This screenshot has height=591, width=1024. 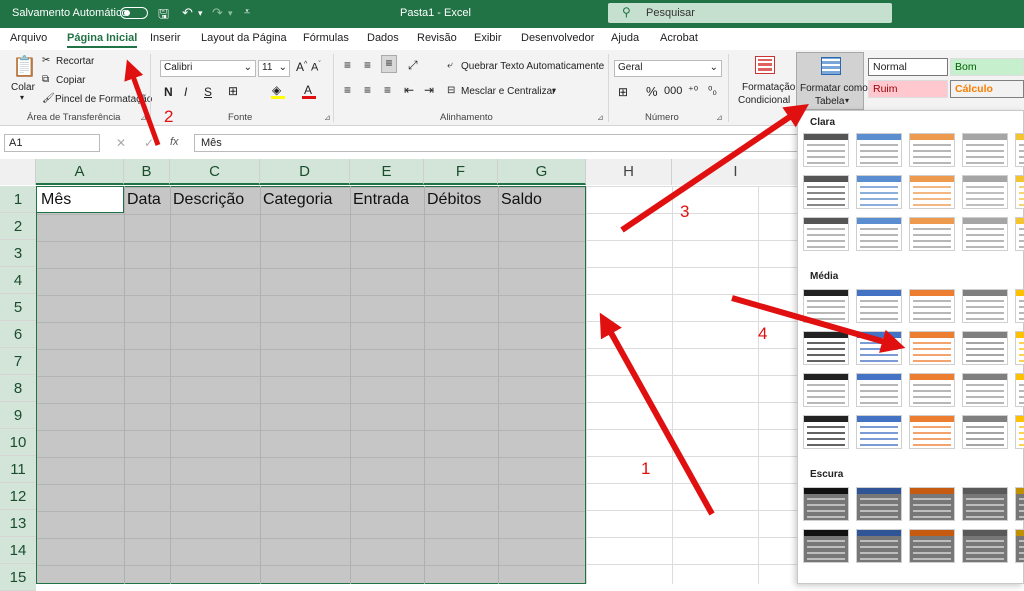 What do you see at coordinates (18, 199) in the screenshot?
I see `row-header-1: 1` at bounding box center [18, 199].